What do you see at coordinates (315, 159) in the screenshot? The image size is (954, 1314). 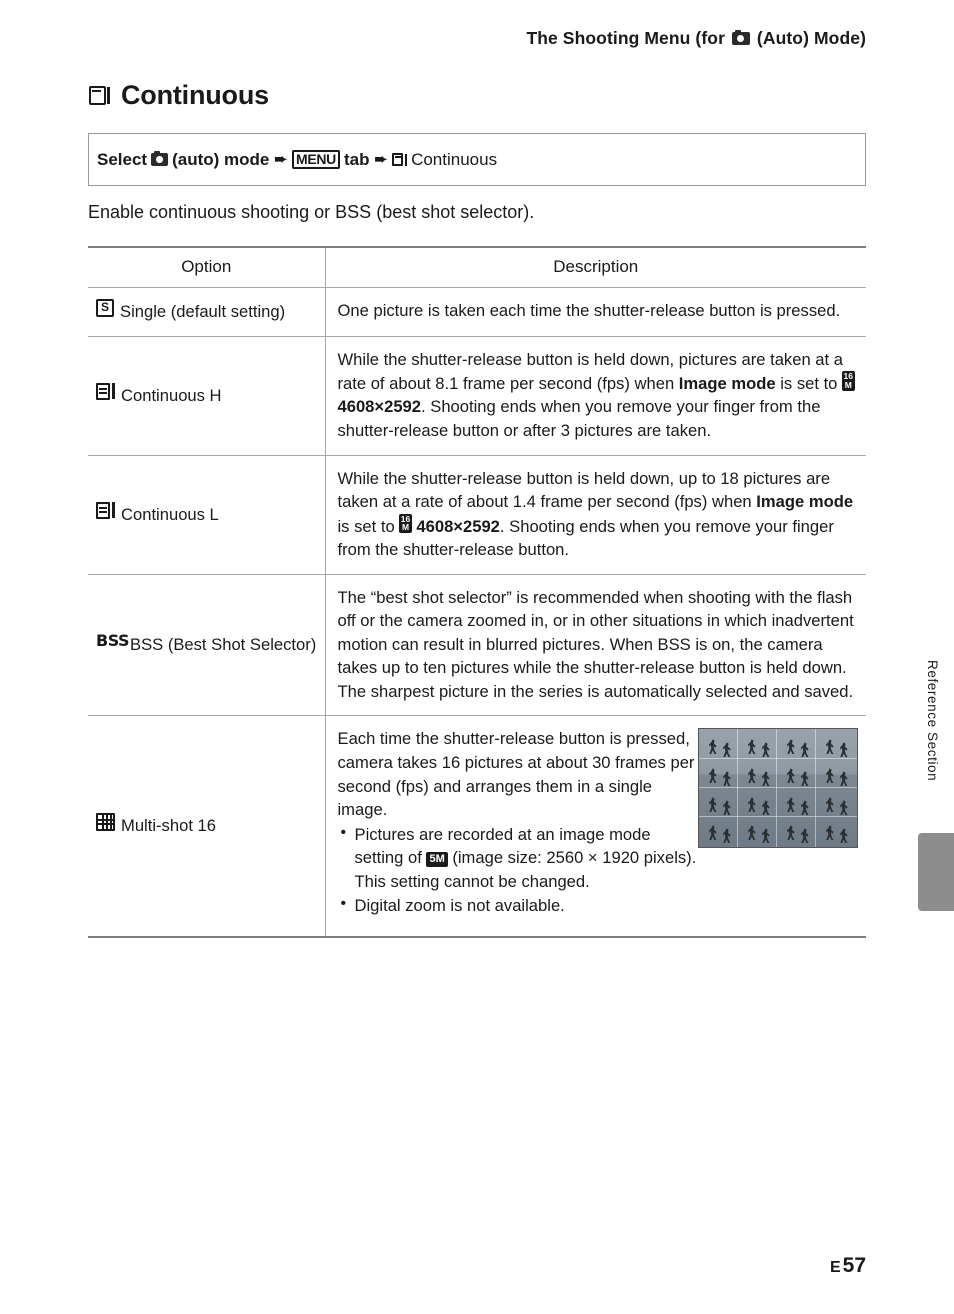 I see `menu-tab-icon: MENU` at bounding box center [315, 159].